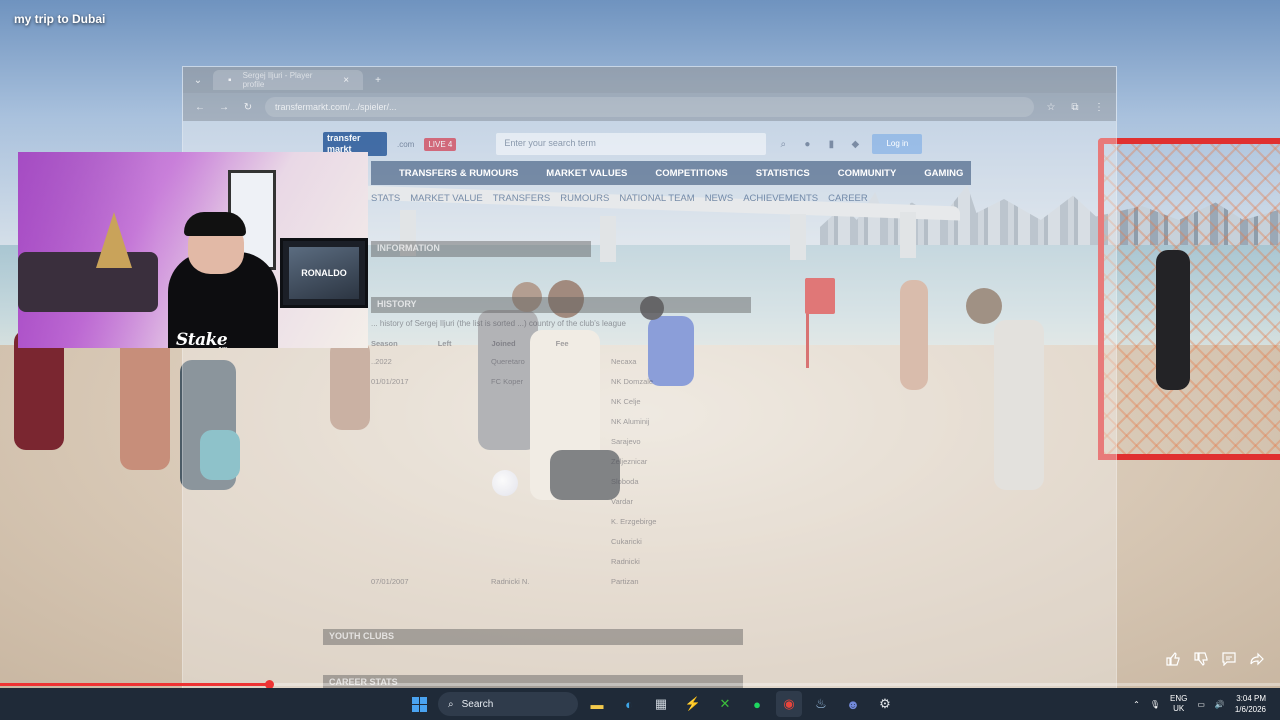  What do you see at coordinates (440, 144) in the screenshot?
I see `live-badge: LIVE 4` at bounding box center [440, 144].